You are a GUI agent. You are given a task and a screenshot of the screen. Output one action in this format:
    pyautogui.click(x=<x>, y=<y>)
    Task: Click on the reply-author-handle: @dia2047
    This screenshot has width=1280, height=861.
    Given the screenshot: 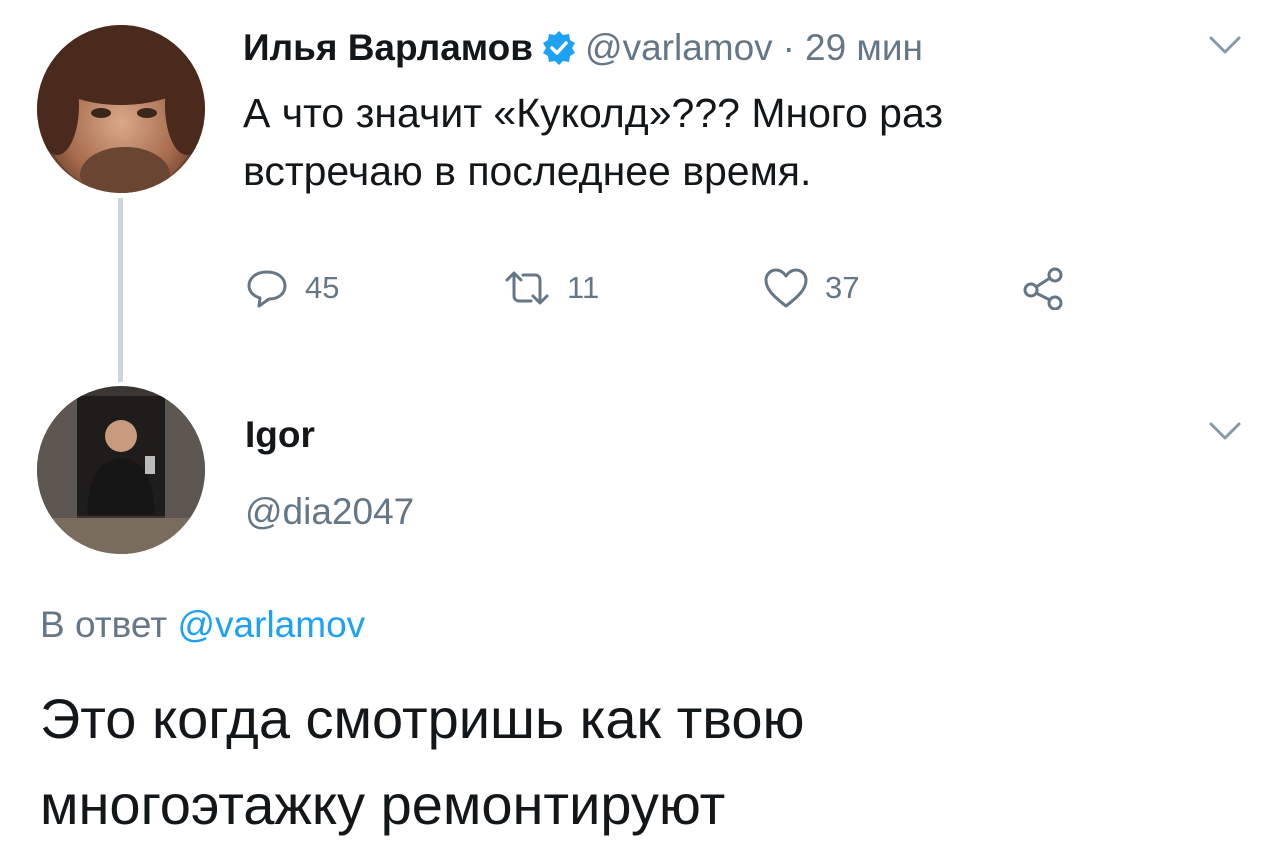 What is the action you would take?
    pyautogui.click(x=329, y=512)
    